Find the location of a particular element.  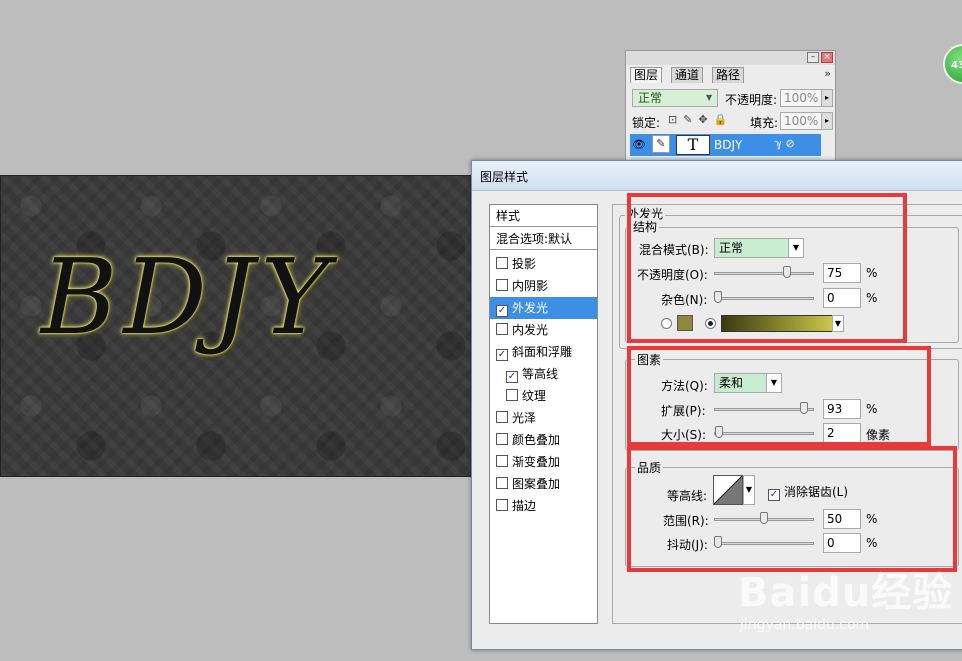

tab-paths: 路径 is located at coordinates (728, 75).